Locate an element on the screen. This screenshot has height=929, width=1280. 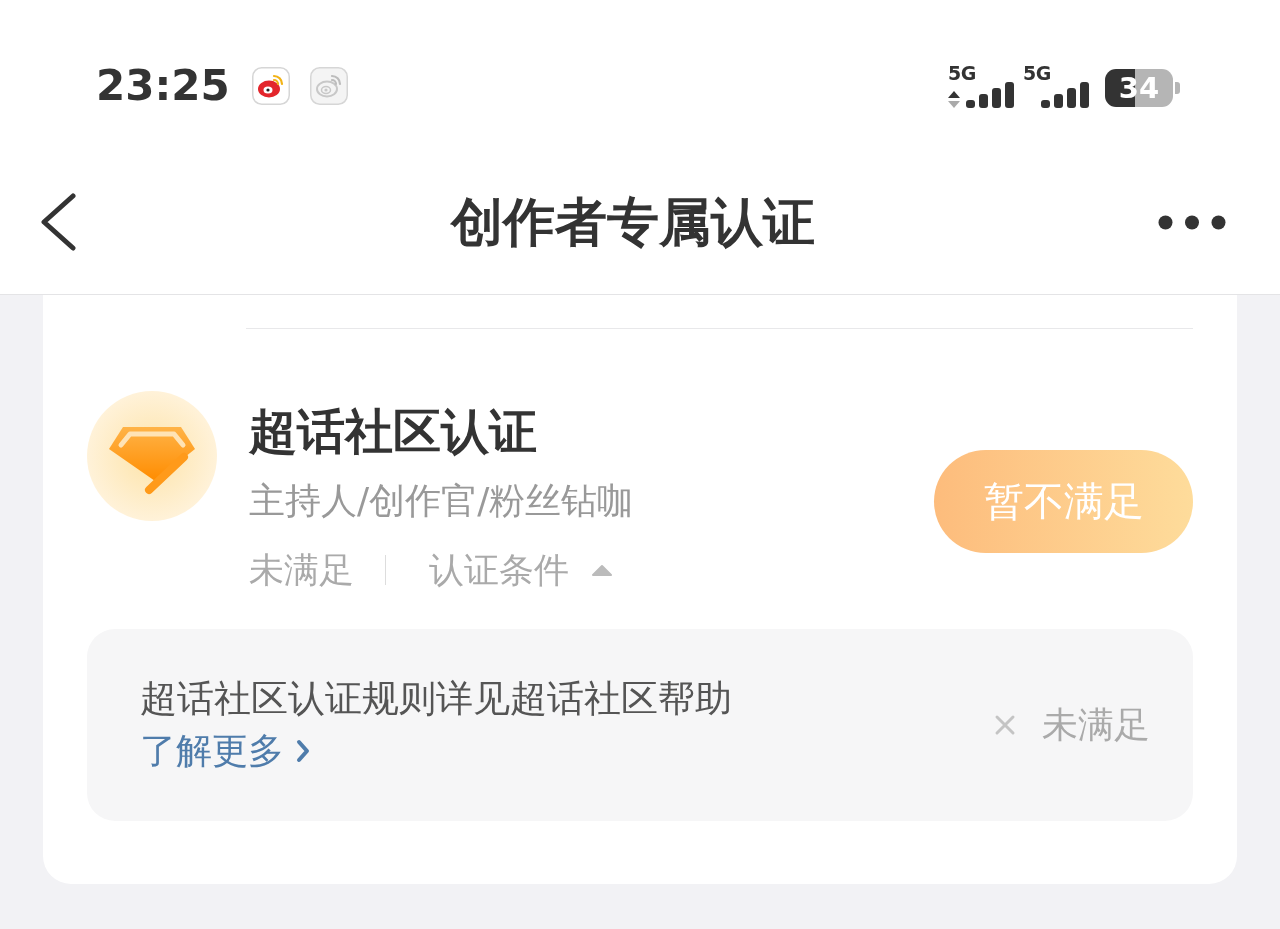
condition-status: 未满足 is located at coordinates (1096, 725).